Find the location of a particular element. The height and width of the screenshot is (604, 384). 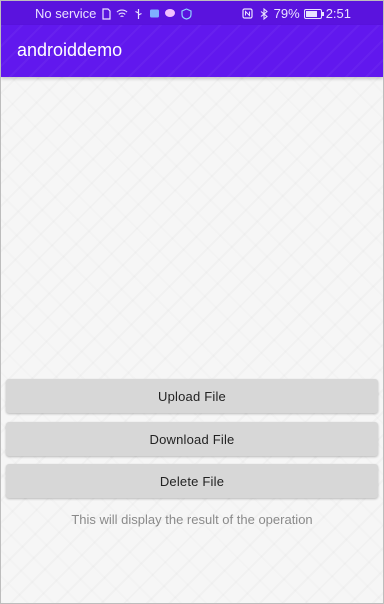

usb-icon is located at coordinates (138, 14).